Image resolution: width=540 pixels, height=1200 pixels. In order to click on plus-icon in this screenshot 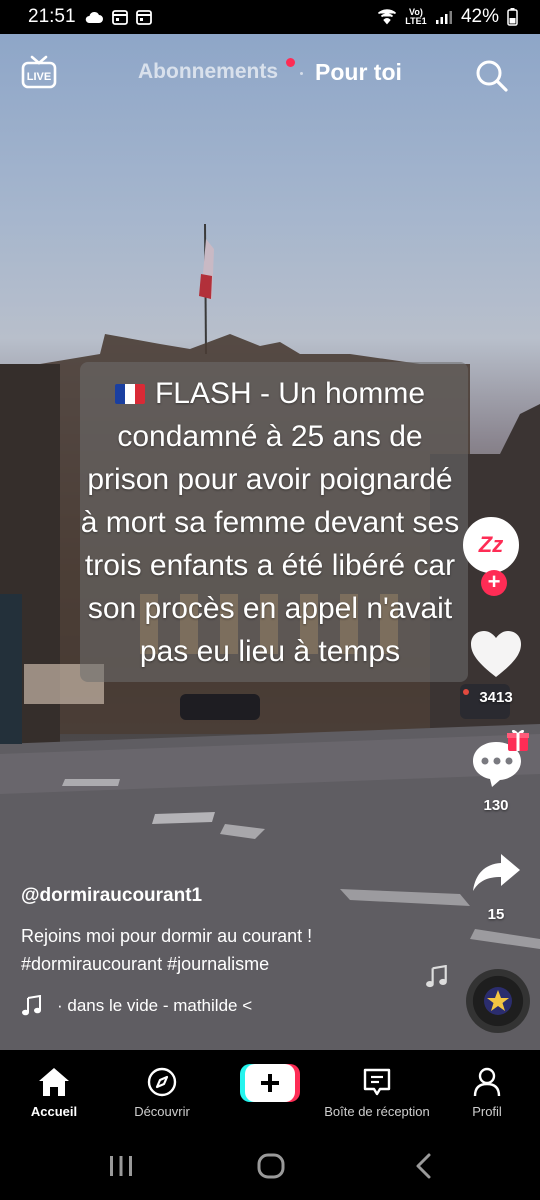, I will do `click(270, 1083)`.